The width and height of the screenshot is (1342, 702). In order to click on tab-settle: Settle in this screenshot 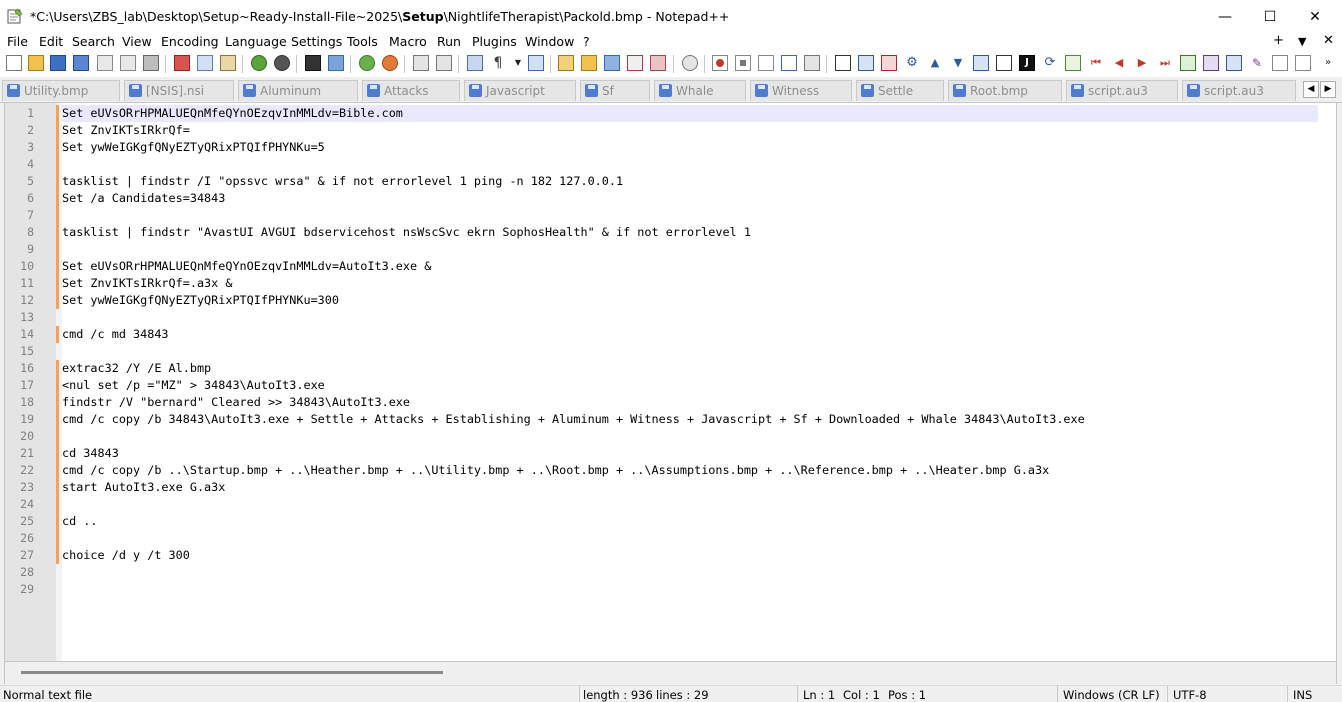, I will do `click(900, 90)`.